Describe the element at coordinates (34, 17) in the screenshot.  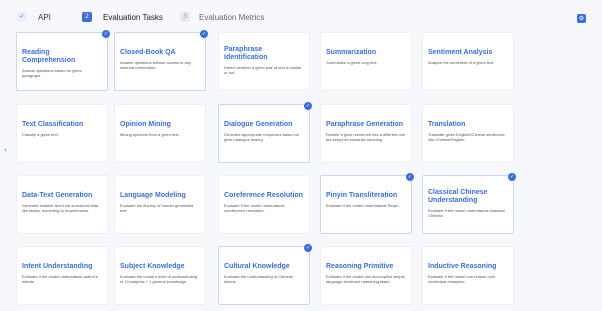
I see `step-api: ✓ API` at that location.